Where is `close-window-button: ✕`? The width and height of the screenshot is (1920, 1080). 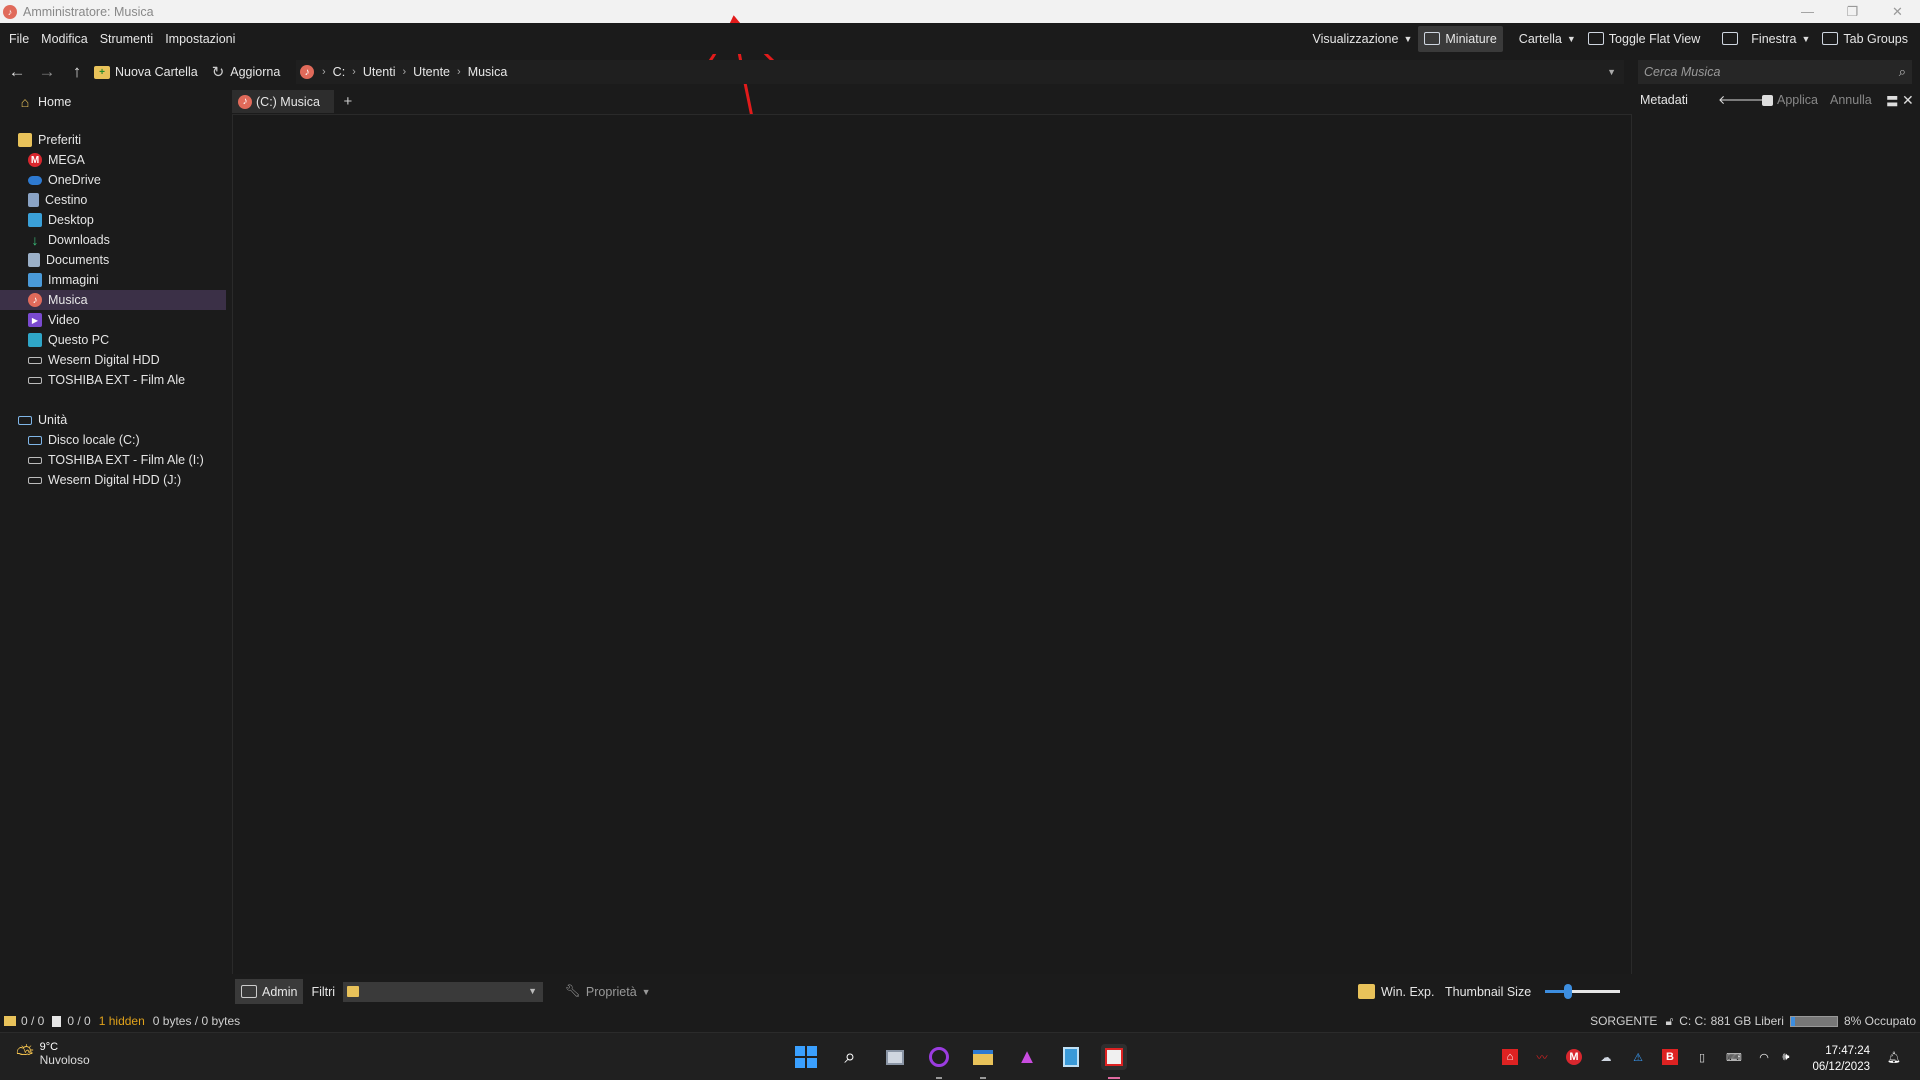
close-window-button: ✕ is located at coordinates (1897, 11).